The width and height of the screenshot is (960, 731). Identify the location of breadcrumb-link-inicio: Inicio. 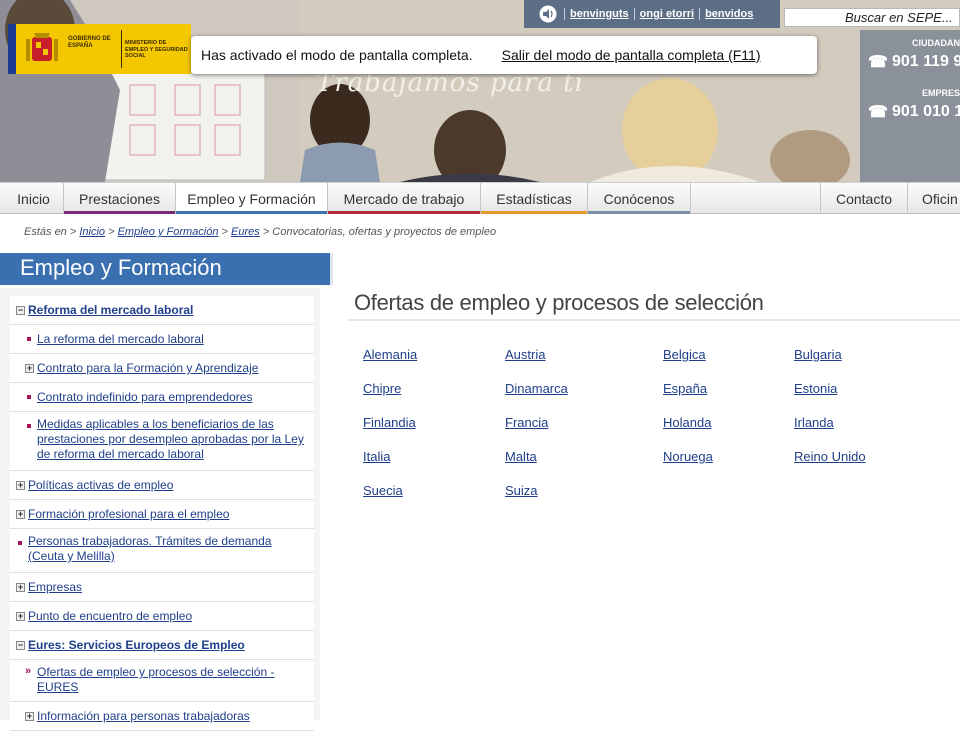
(92, 232).